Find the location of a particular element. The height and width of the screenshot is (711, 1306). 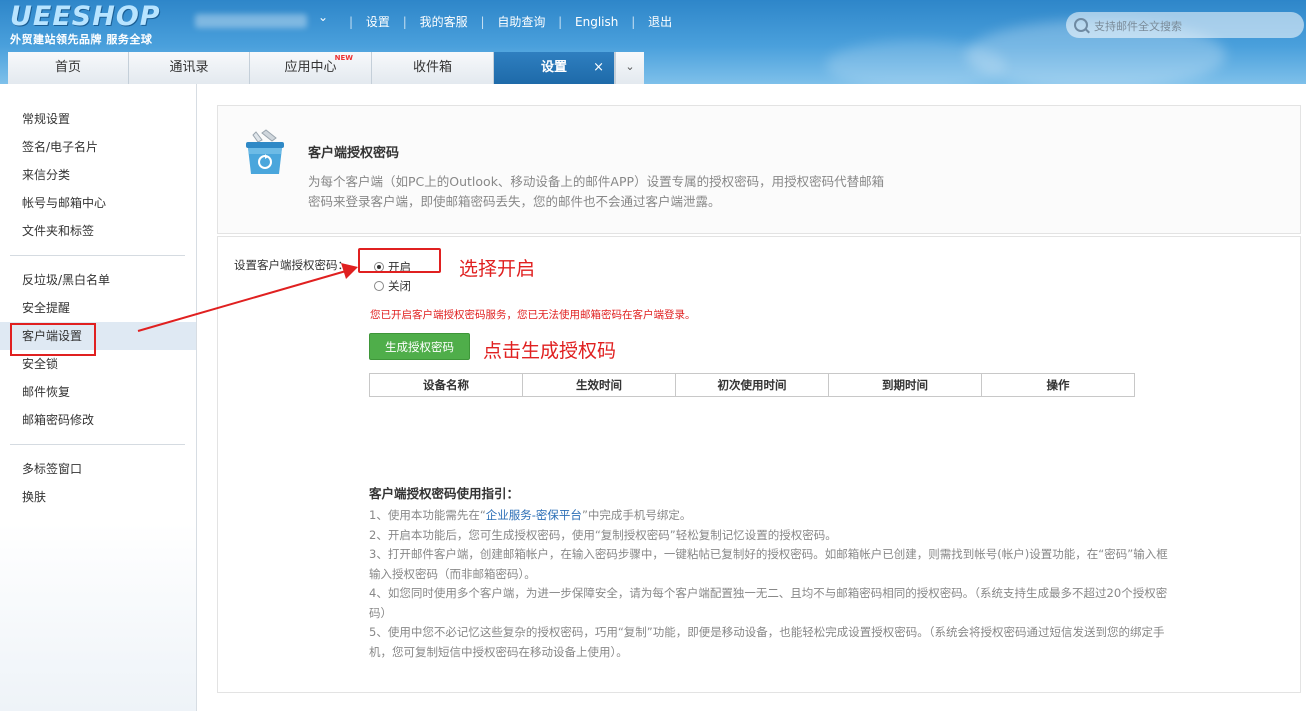

table-header-first-use: 初次使用时间 is located at coordinates (752, 385).